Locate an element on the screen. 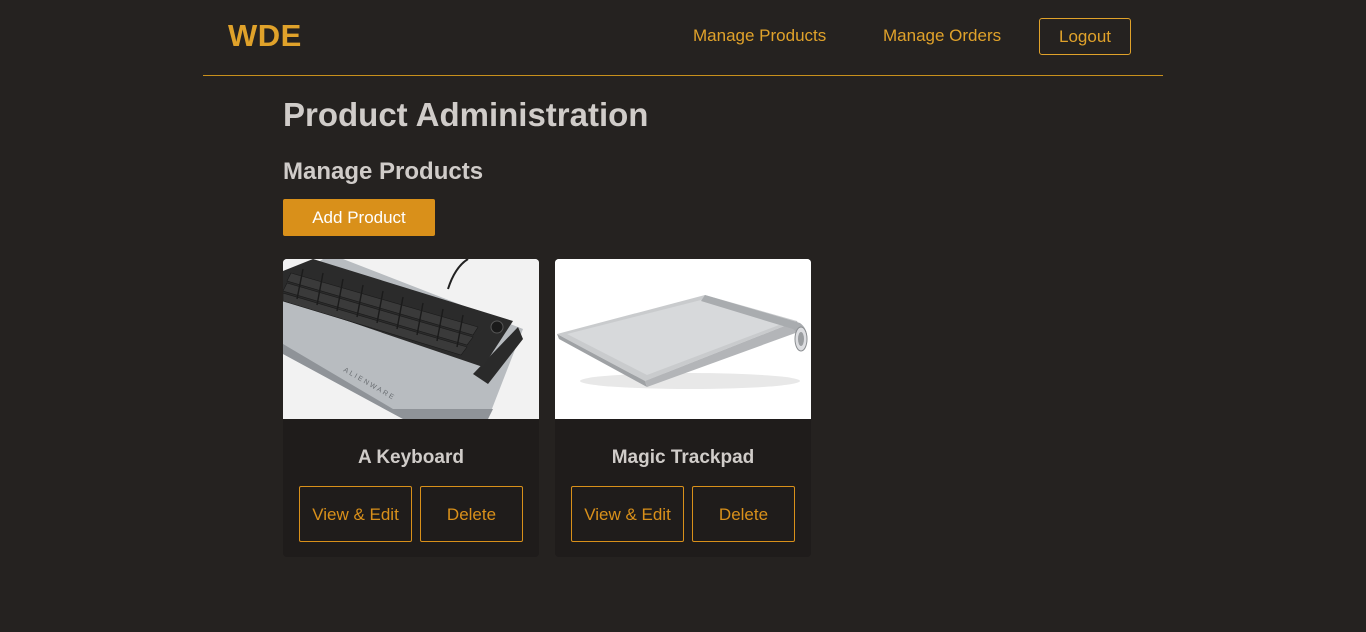 Image resolution: width=1366 pixels, height=632 pixels. logout-button: Logout is located at coordinates (1085, 36).